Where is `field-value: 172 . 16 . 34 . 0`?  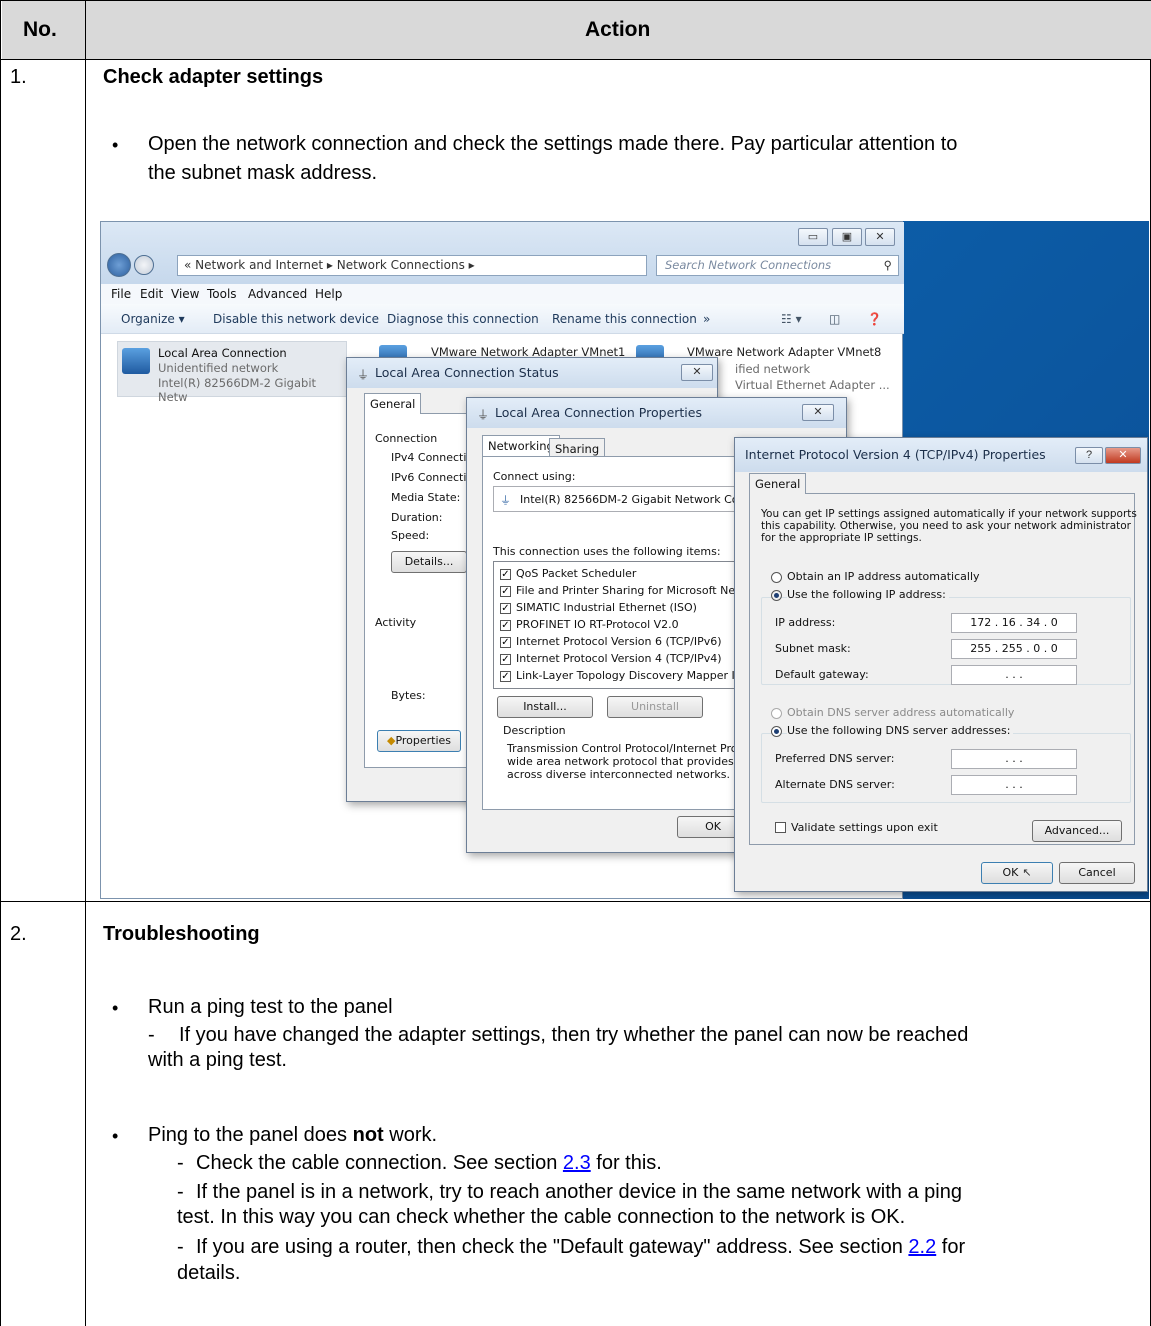
field-value: 172 . 16 . 34 . 0 is located at coordinates (1014, 622).